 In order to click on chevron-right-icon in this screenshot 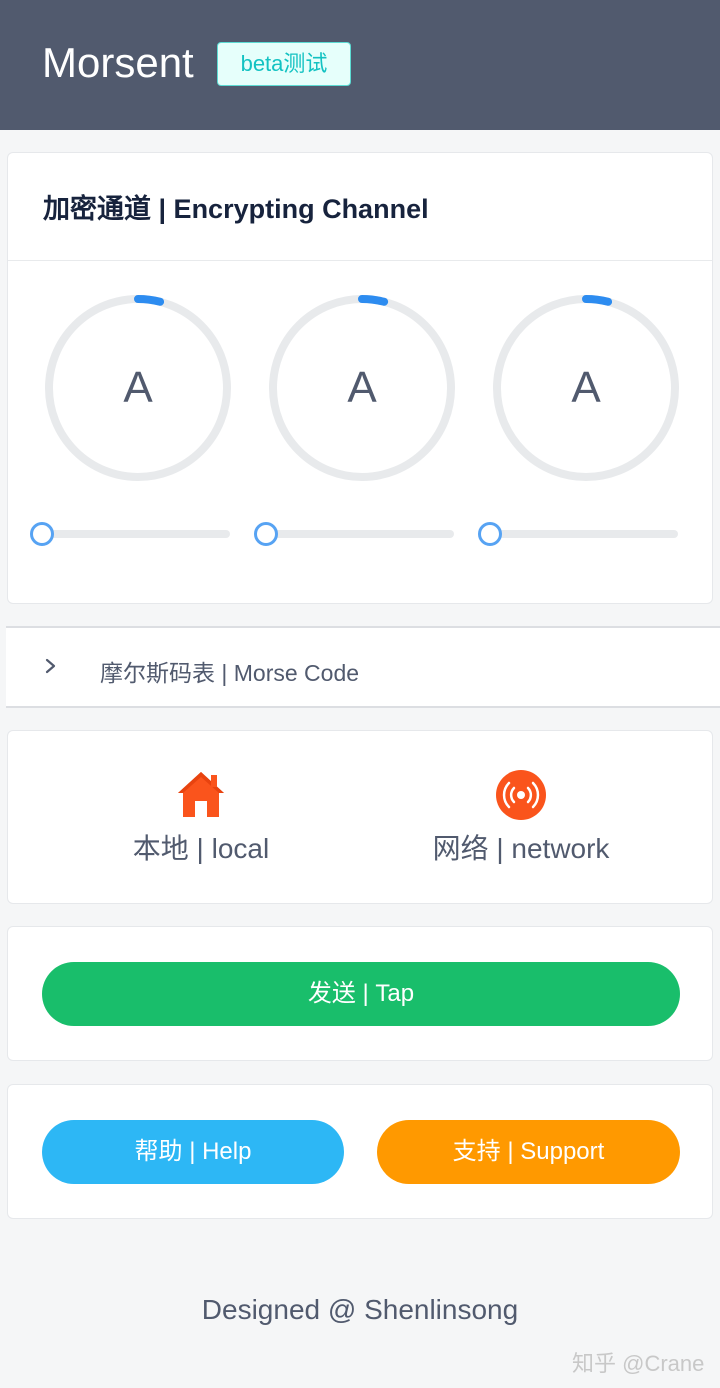, I will do `click(50, 666)`.